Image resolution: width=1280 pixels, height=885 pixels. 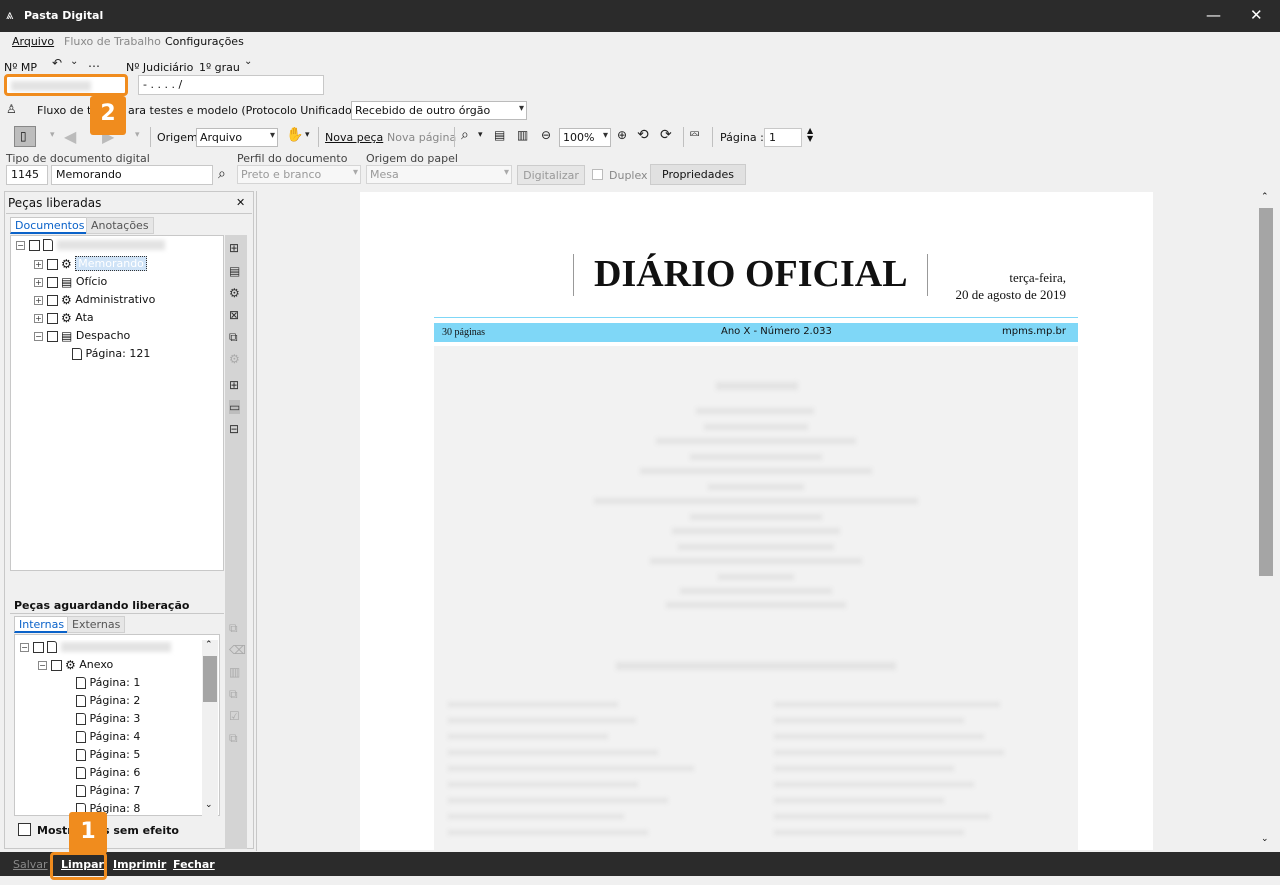 What do you see at coordinates (248, 61) in the screenshot?
I see `grau-chevron-icon: ⌄` at bounding box center [248, 61].